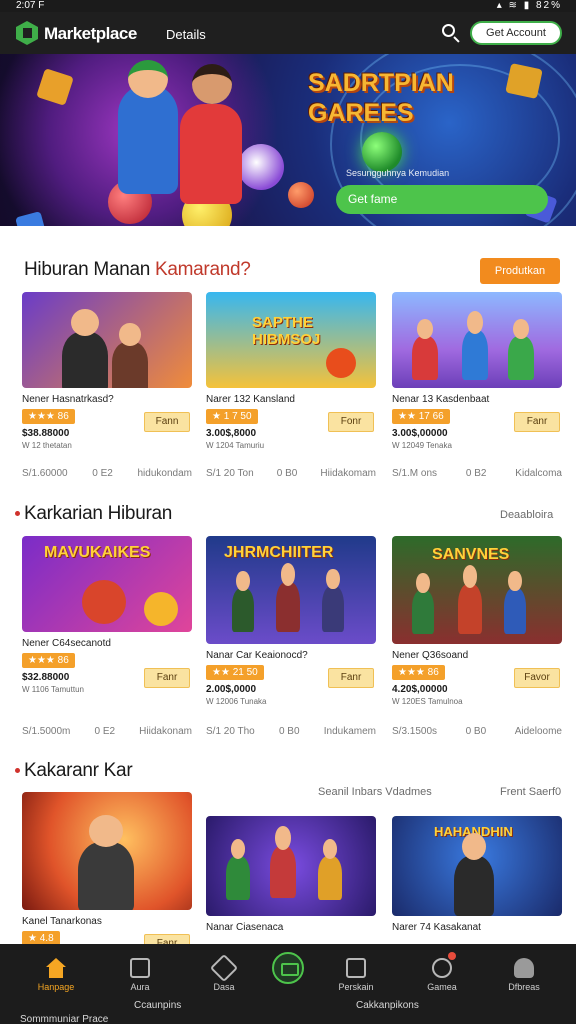 Image resolution: width=576 pixels, height=1024 pixels. What do you see at coordinates (436, 927) in the screenshot?
I see `game-name: Narer 74 Kasakanat` at bounding box center [436, 927].